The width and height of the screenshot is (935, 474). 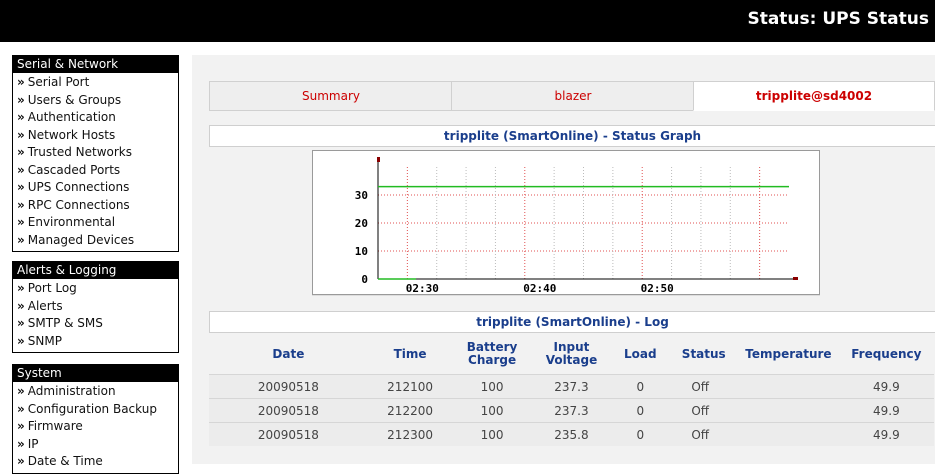 I want to click on sidebar-item-cascaded-ports: » Cascaded Ports, so click(x=95, y=171).